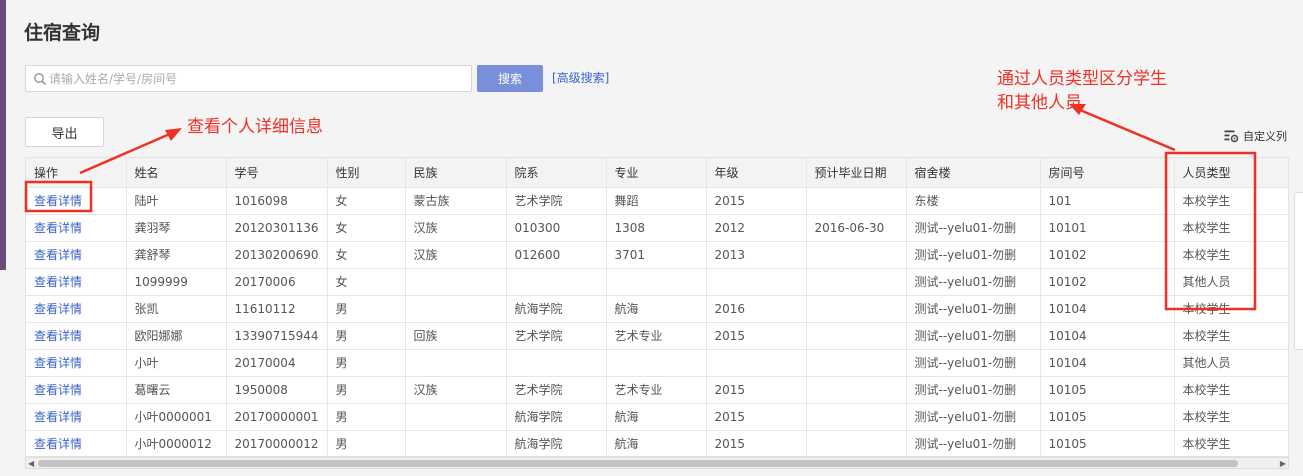  What do you see at coordinates (176, 390) in the screenshot?
I see `cell-name: 葛曙云` at bounding box center [176, 390].